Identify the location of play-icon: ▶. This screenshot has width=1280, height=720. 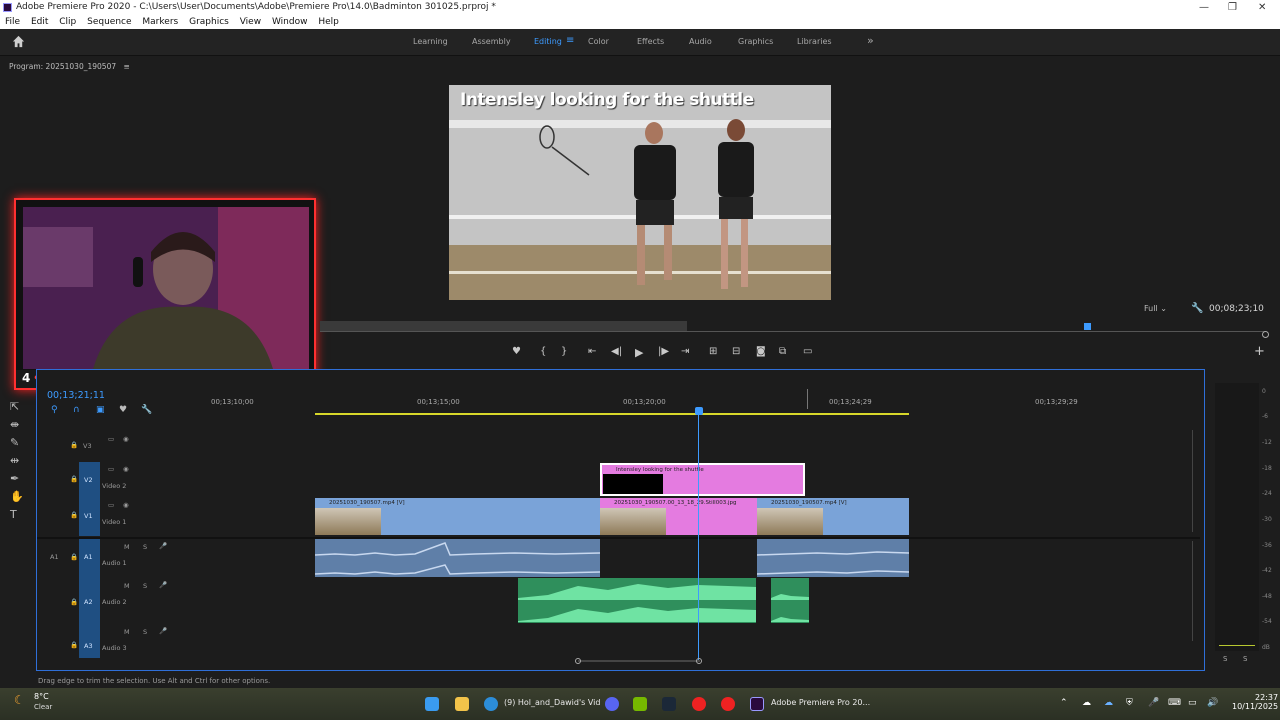
(639, 352).